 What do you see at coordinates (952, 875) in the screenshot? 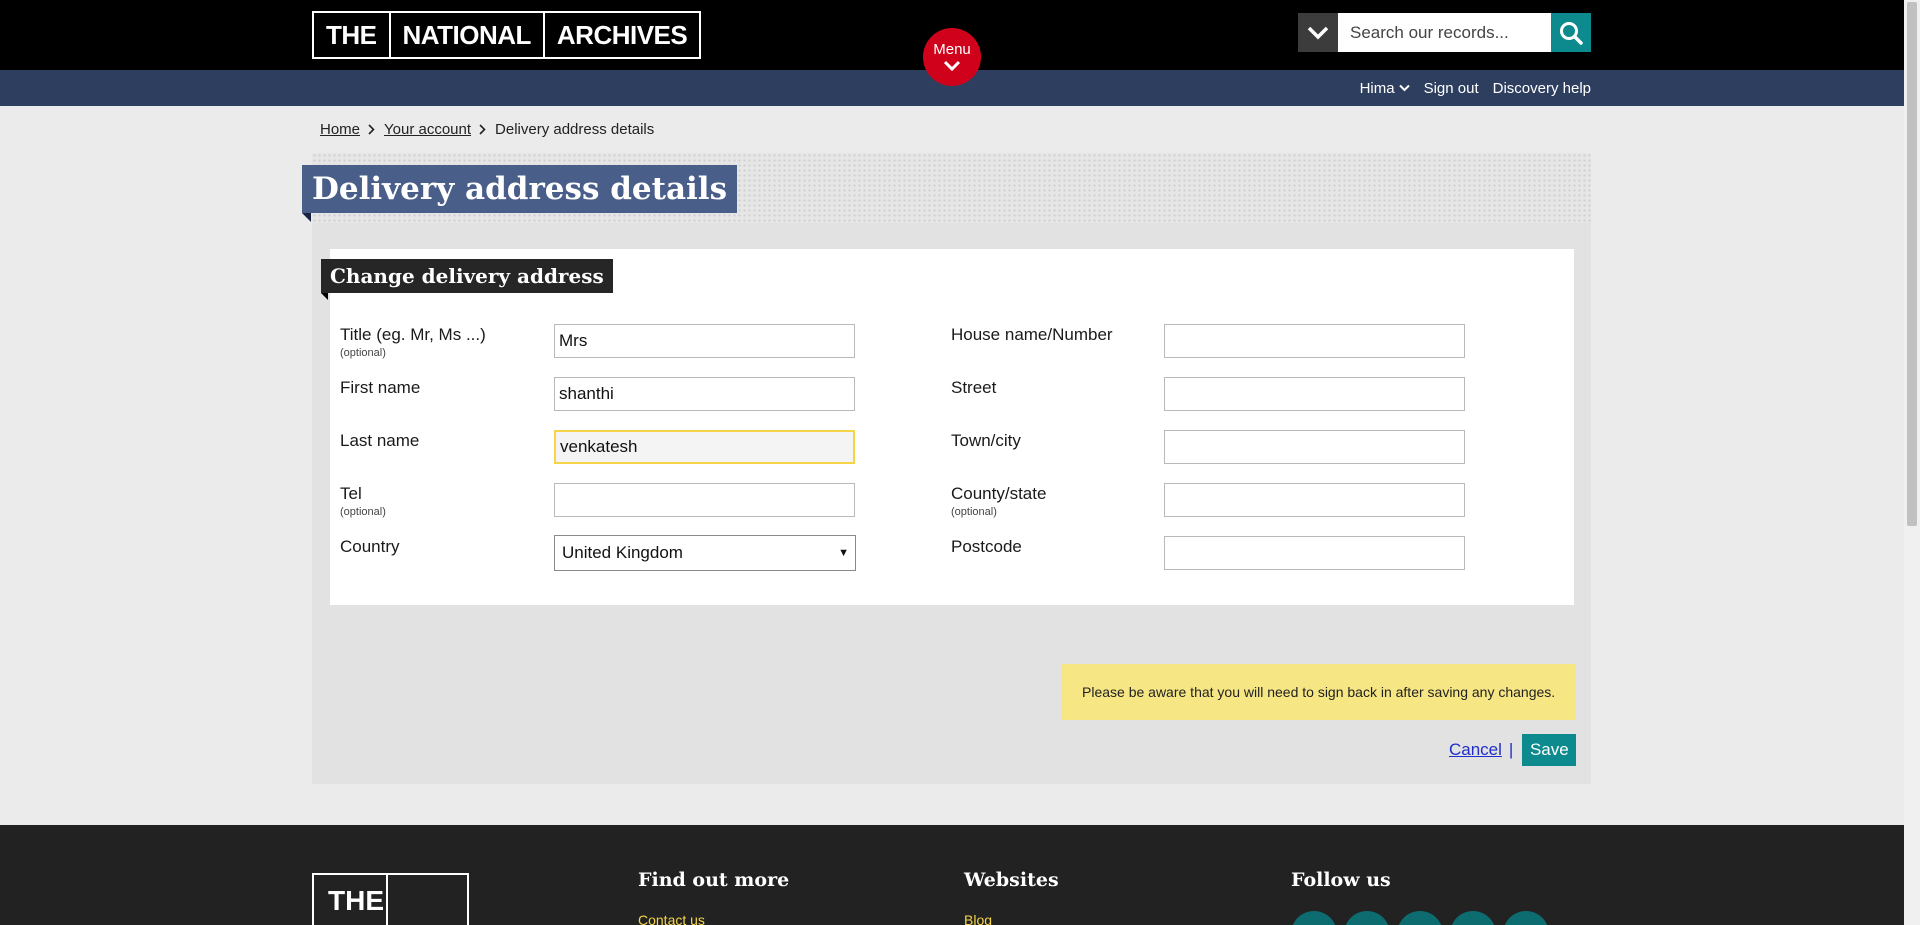
I see `site-footer` at bounding box center [952, 875].